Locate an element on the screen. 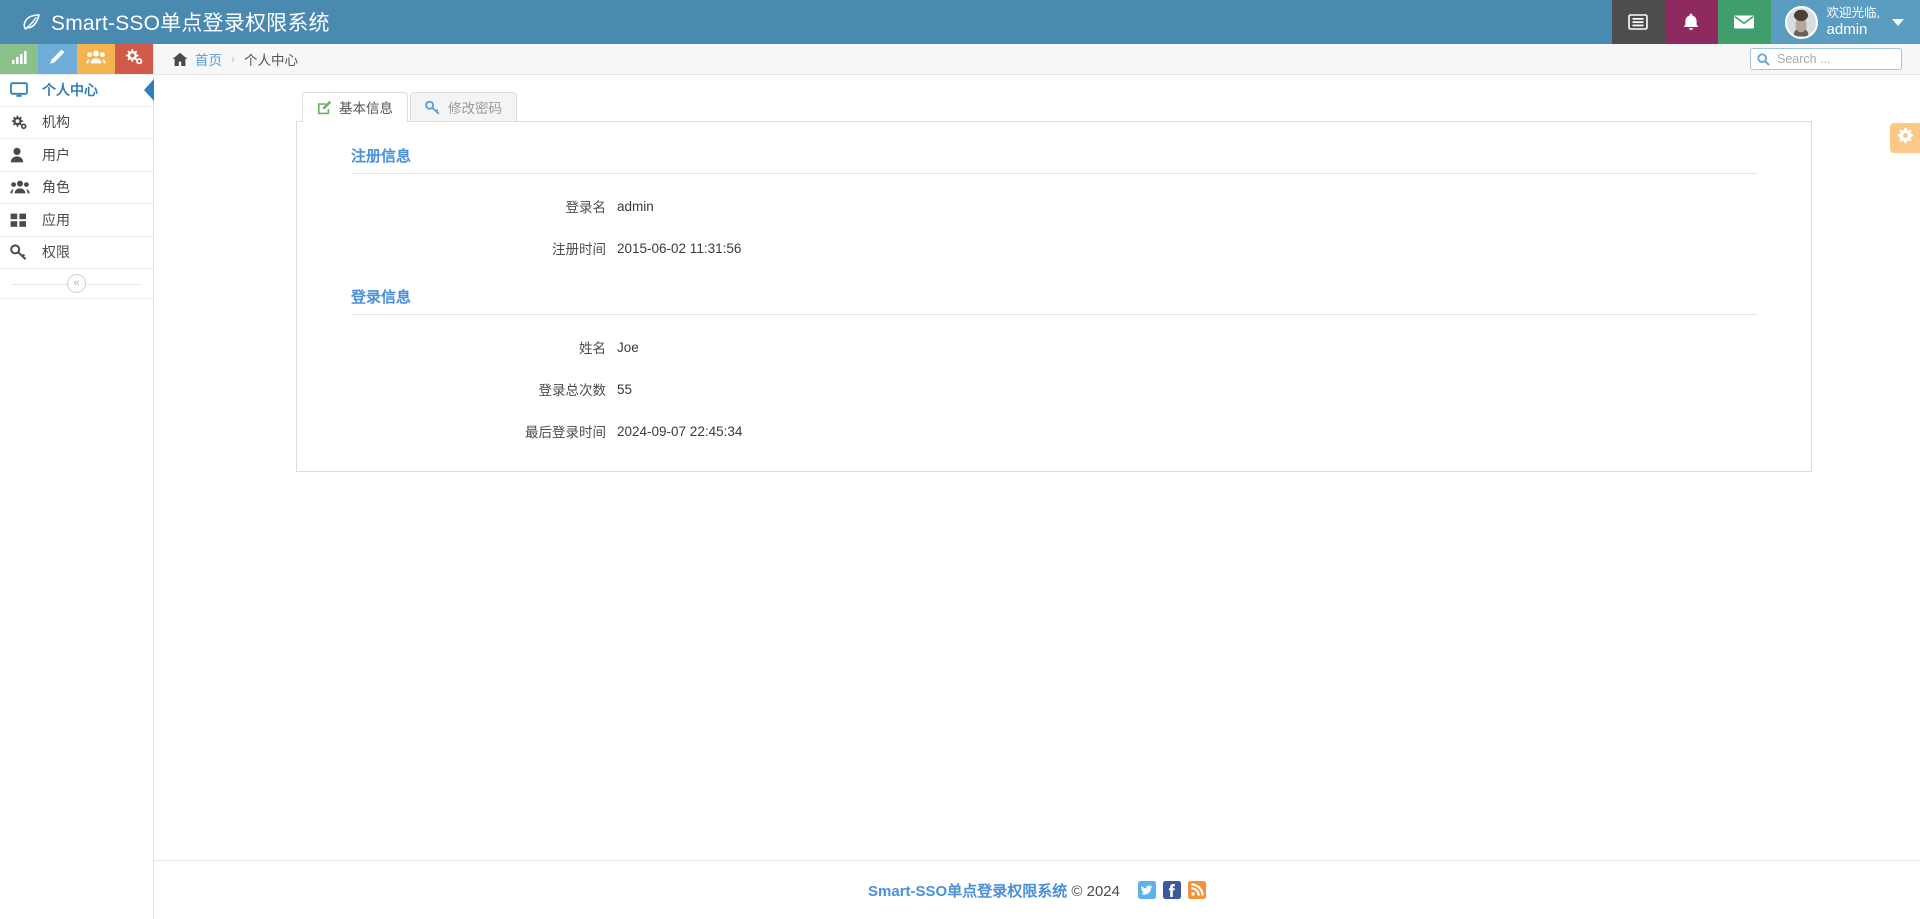 This screenshot has height=919, width=1920. quick-settings-button is located at coordinates (133, 59).